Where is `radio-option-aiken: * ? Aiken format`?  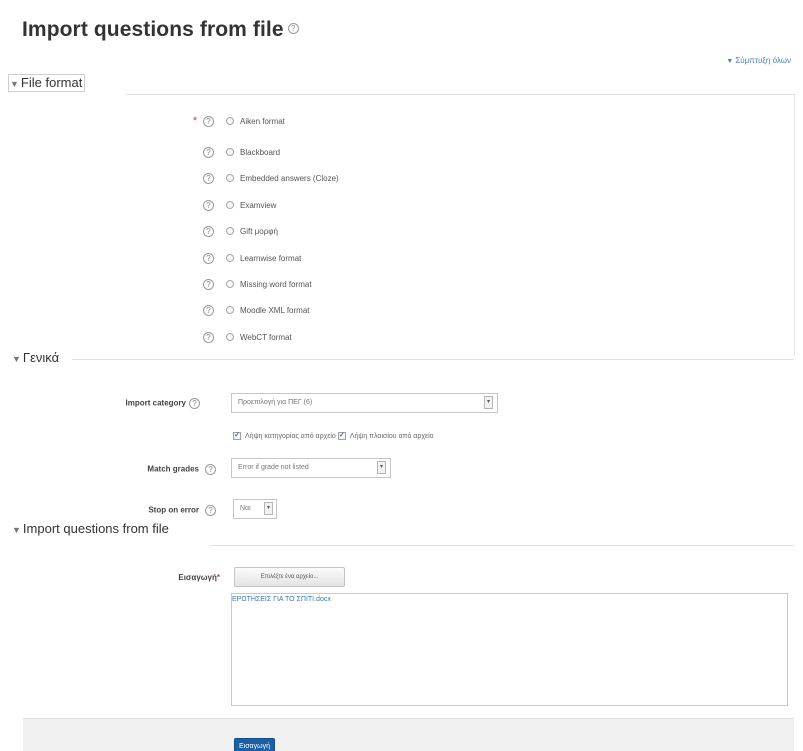
radio-option-aiken: * ? Aiken format is located at coordinates (238, 121).